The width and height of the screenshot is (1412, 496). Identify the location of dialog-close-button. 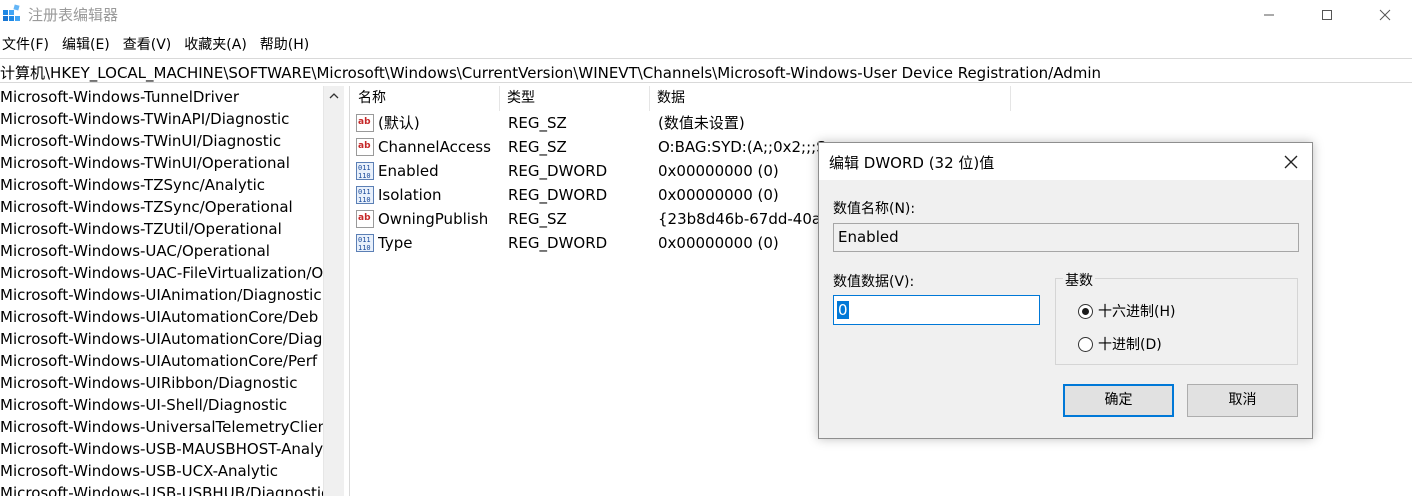
(1291, 162).